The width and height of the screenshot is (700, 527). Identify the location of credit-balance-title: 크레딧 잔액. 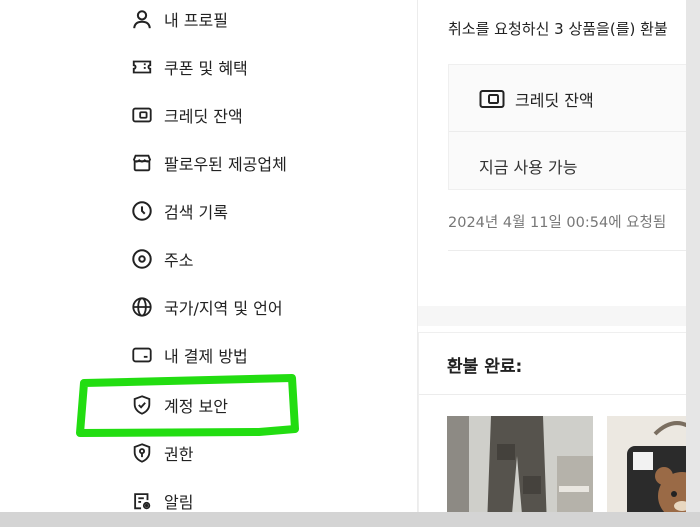
(536, 99).